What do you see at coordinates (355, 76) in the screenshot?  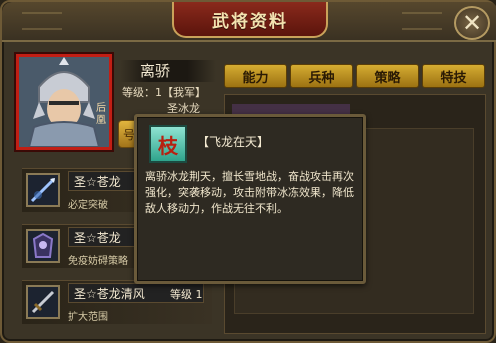 I see `tab-bar: 能力 兵种 策略 特技` at bounding box center [355, 76].